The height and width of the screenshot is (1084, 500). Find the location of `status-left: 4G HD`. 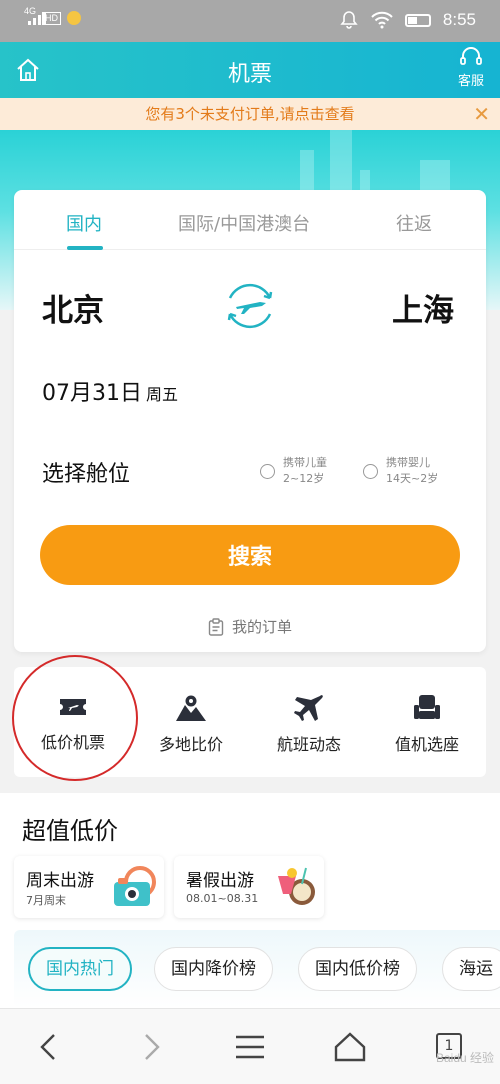

status-left: 4G HD is located at coordinates (53, 15).